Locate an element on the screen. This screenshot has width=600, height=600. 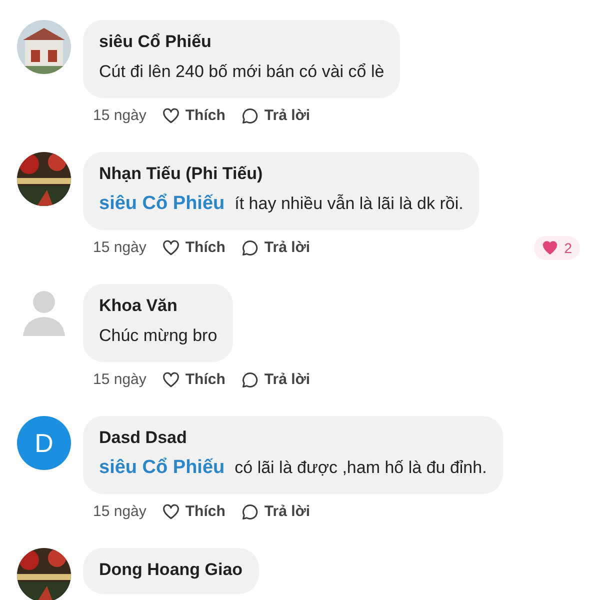
commenter-name: Nhạn Tiếu (Phi Tiếu) is located at coordinates (181, 174).